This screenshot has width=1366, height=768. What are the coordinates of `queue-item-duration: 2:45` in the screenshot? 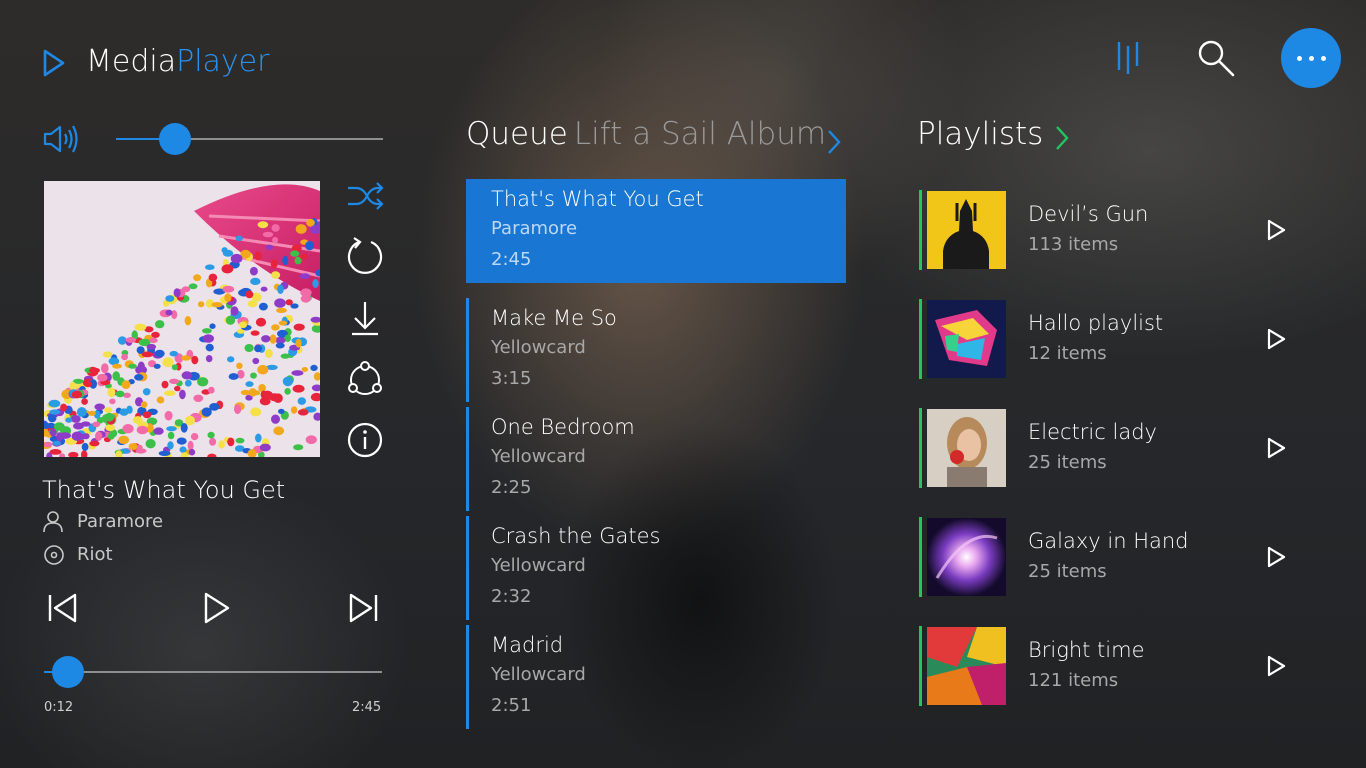 It's located at (511, 259).